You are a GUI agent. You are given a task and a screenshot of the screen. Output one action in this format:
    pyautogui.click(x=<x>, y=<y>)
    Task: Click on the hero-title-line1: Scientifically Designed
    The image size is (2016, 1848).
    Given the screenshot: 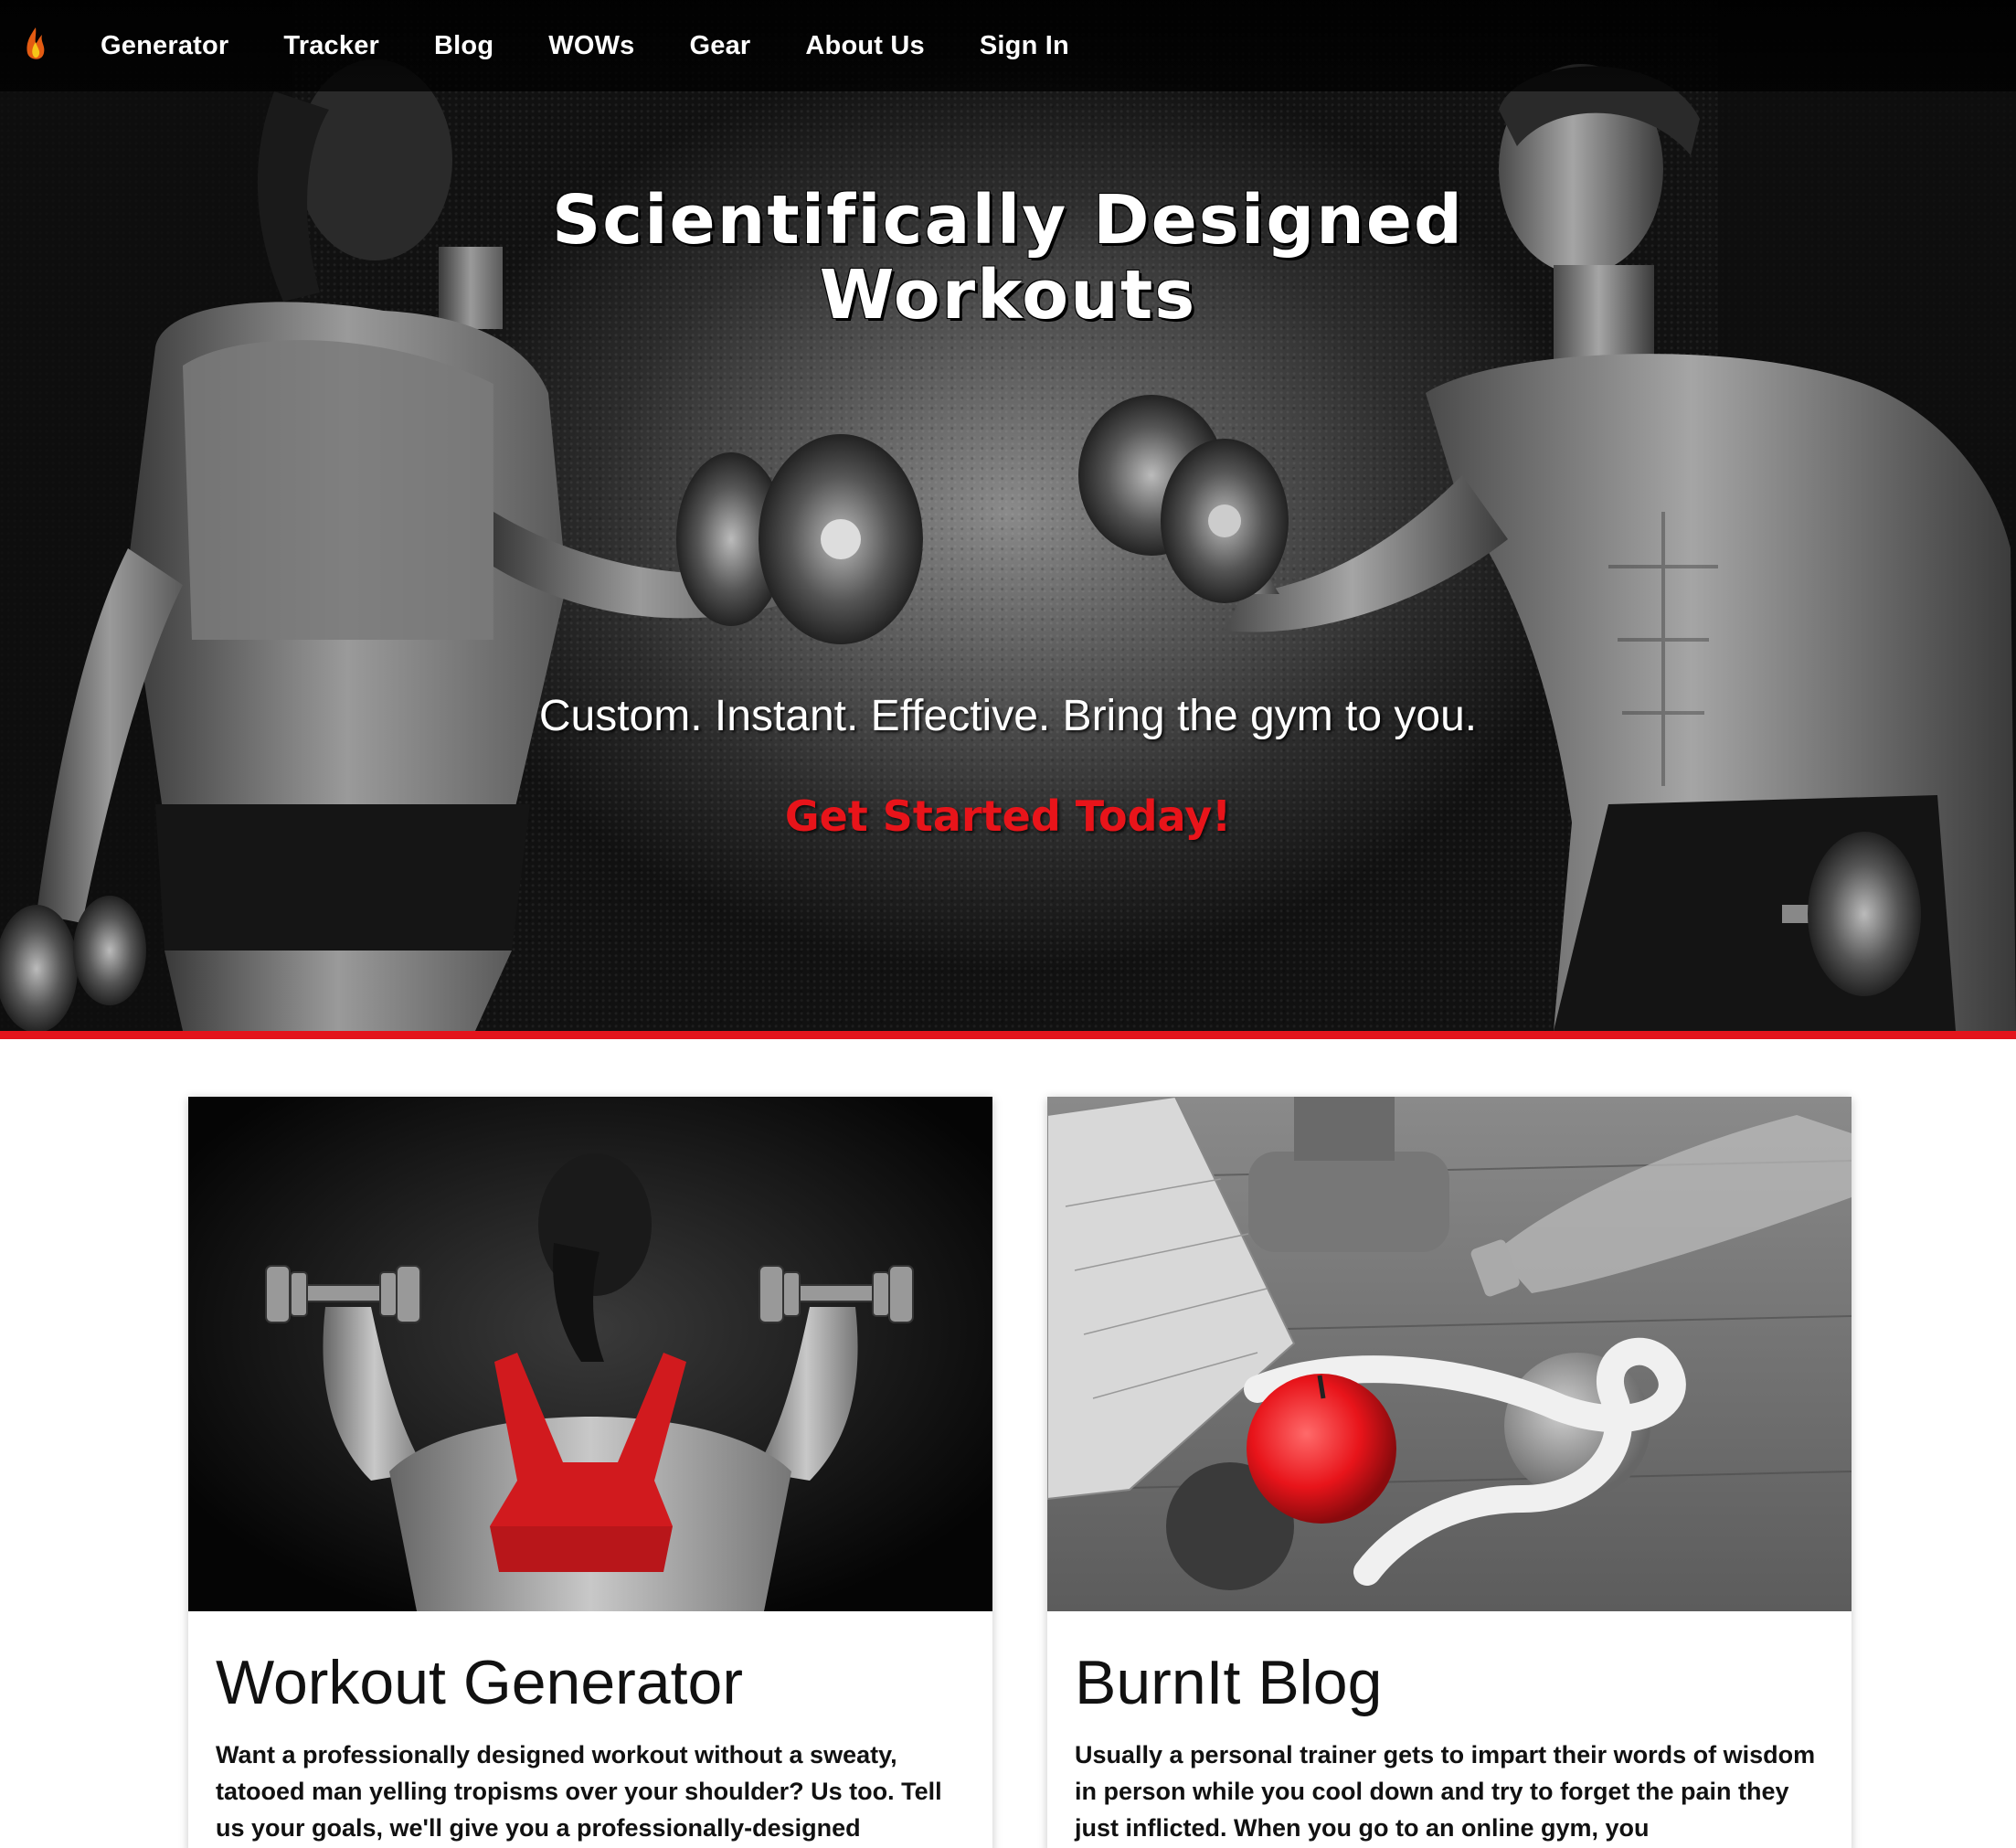 What is the action you would take?
    pyautogui.click(x=1008, y=220)
    